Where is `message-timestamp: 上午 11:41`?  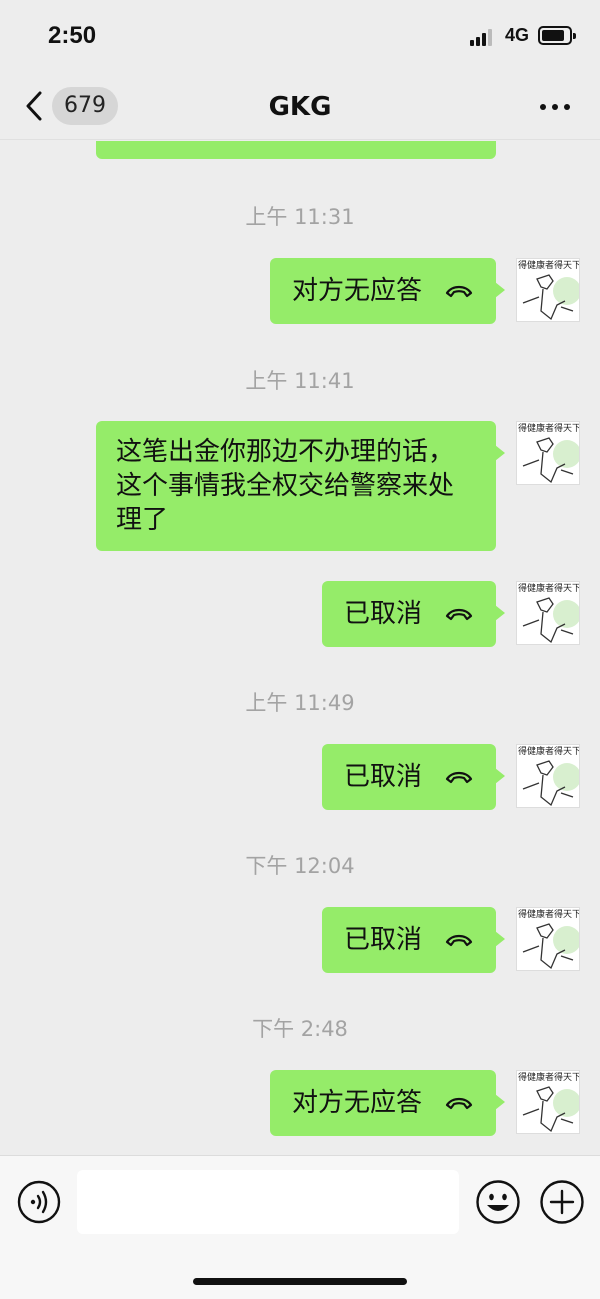
message-timestamp: 上午 11:41 is located at coordinates (300, 381).